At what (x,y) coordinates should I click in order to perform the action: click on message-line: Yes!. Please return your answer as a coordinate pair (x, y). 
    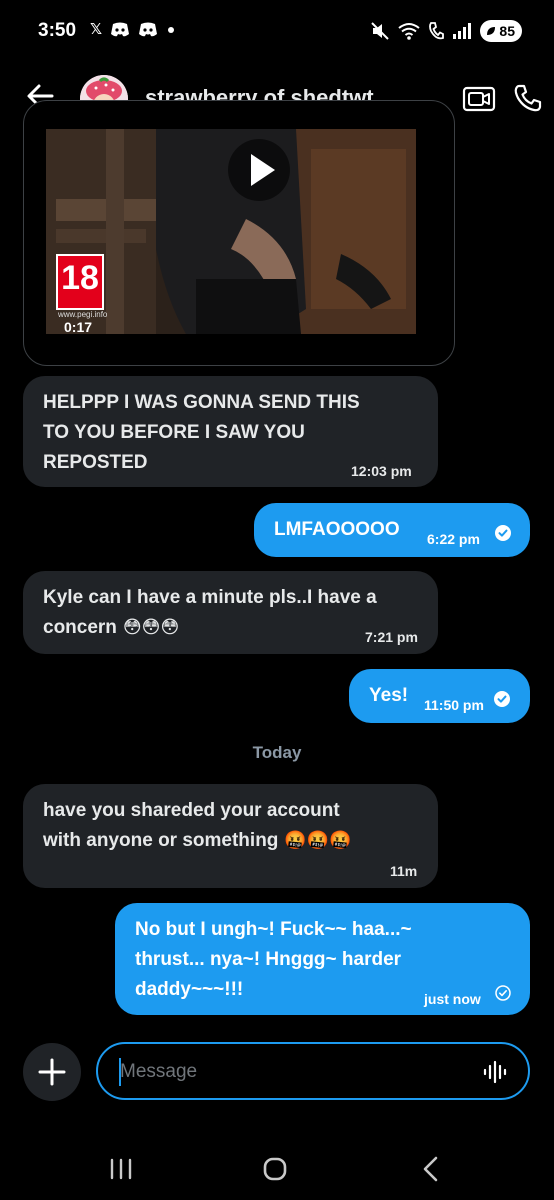
    Looking at the image, I should click on (389, 695).